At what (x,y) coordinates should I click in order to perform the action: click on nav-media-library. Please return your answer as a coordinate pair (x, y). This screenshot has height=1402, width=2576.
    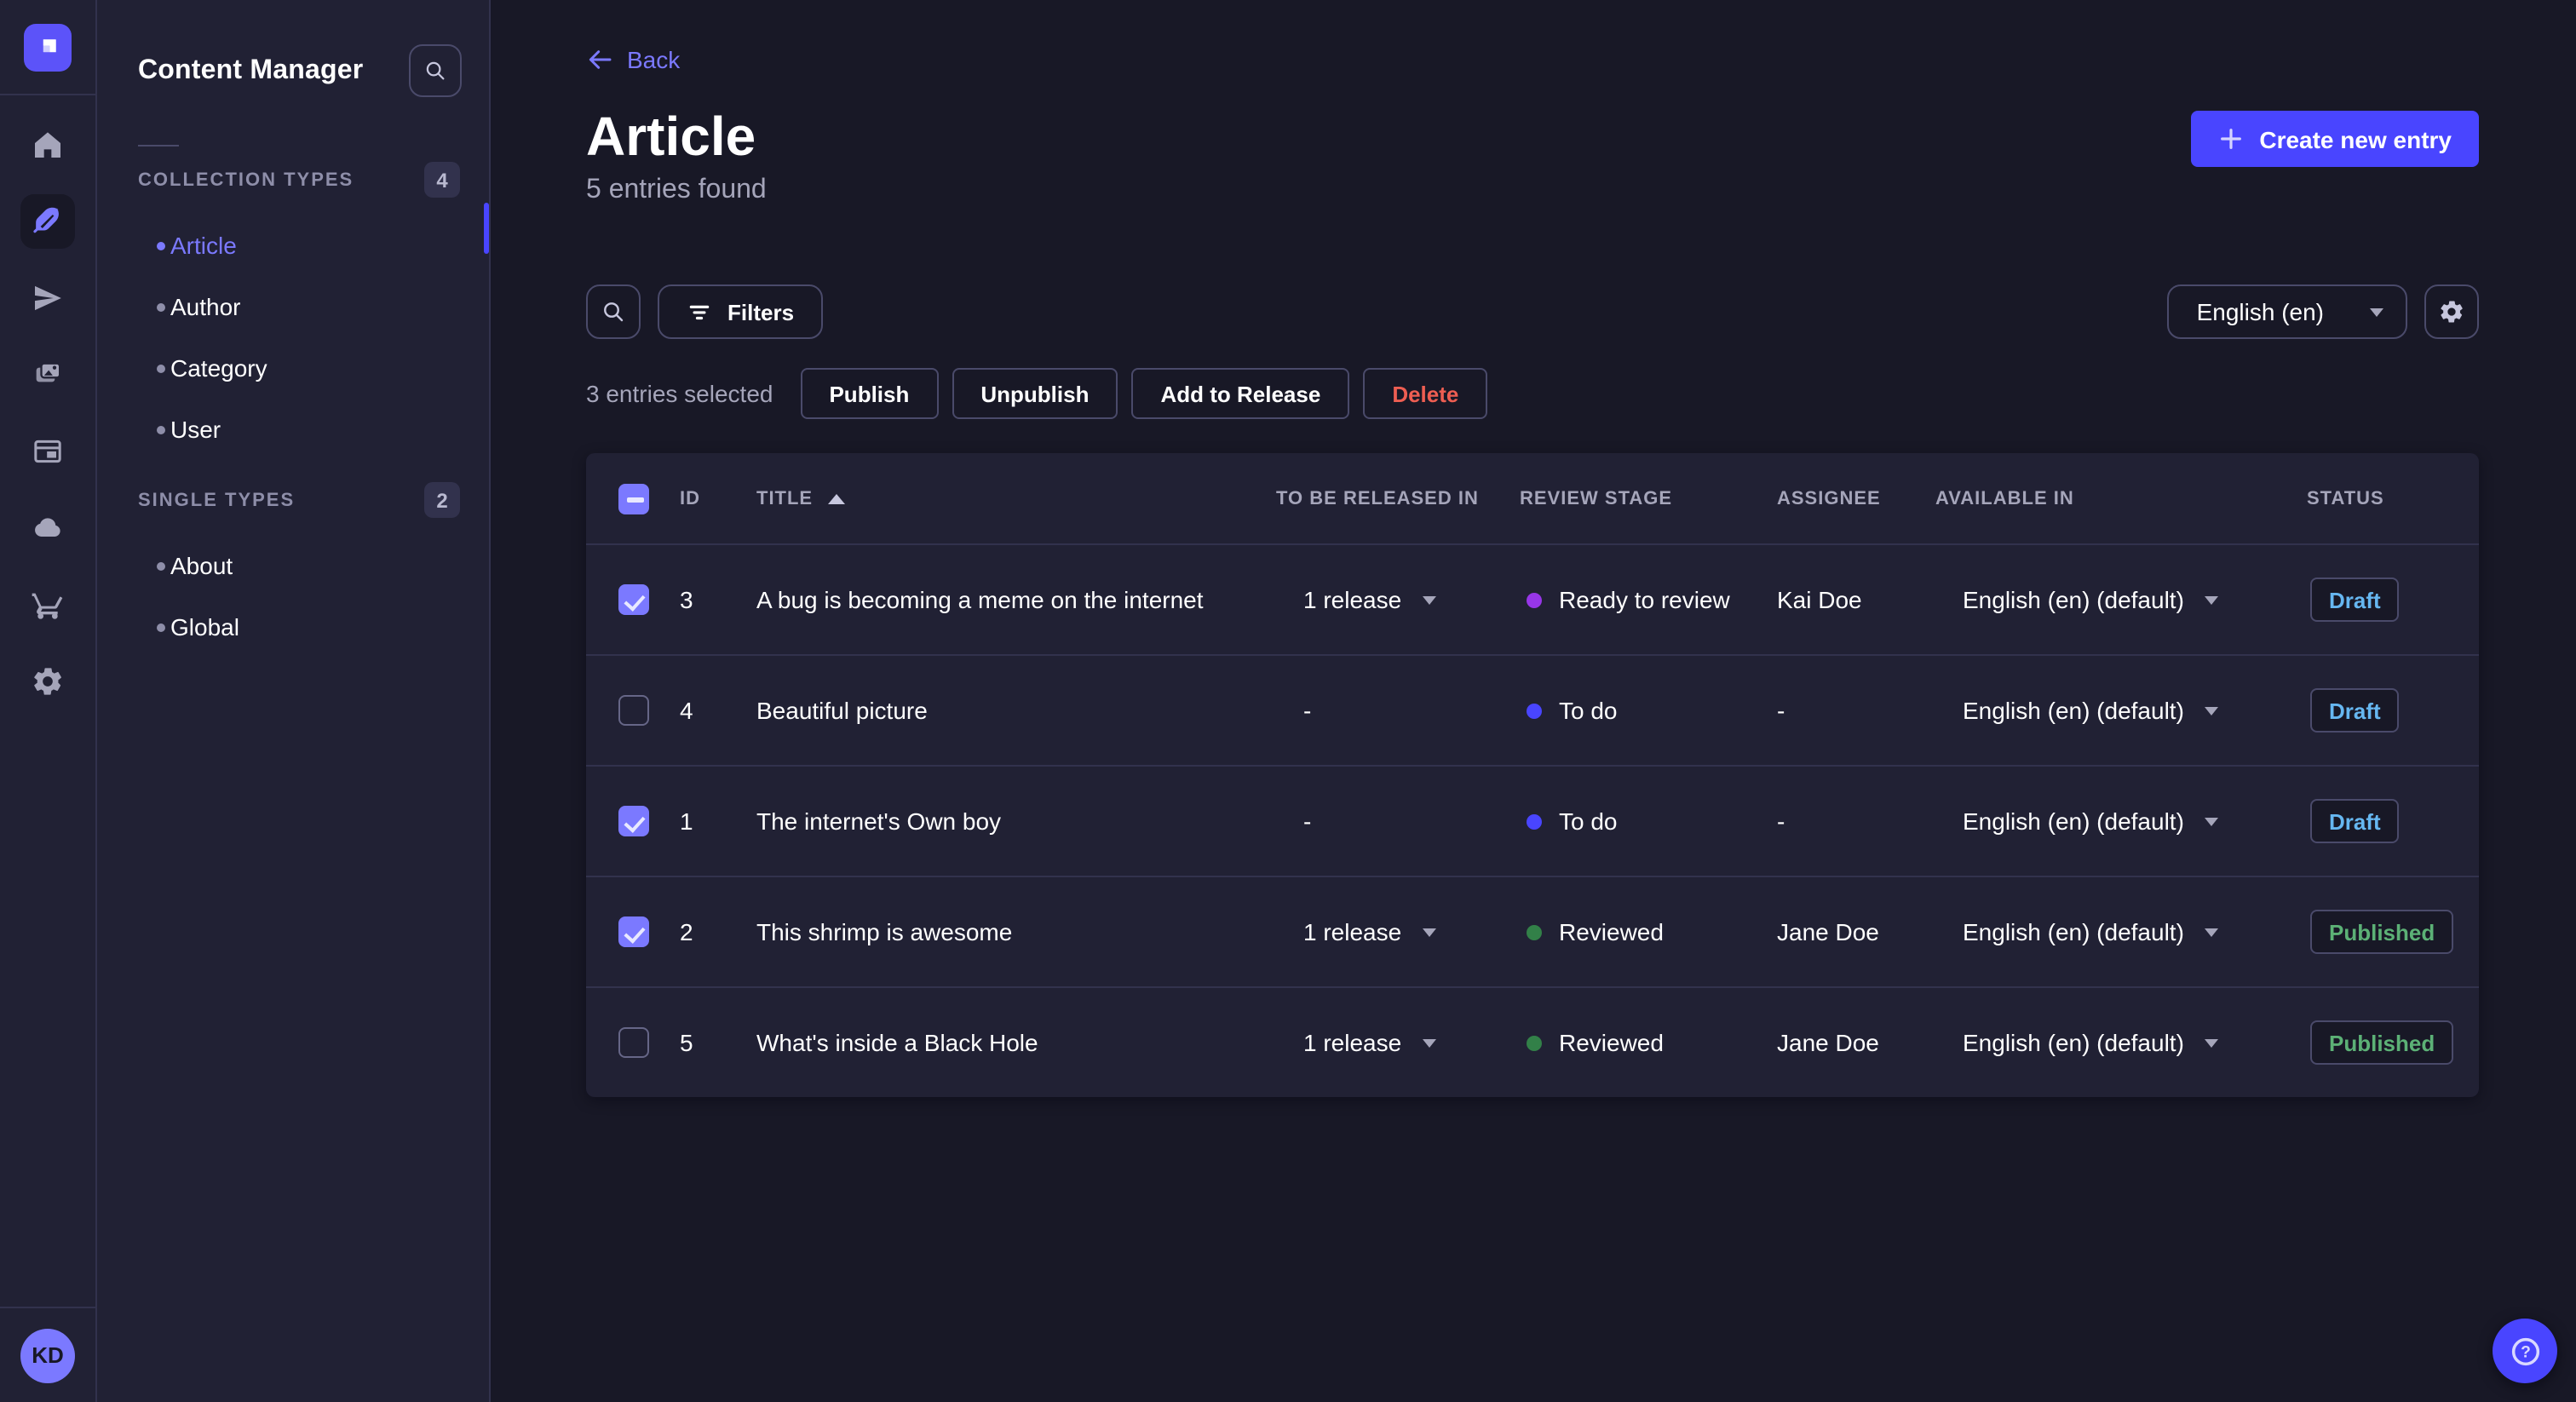
    Looking at the image, I should click on (48, 375).